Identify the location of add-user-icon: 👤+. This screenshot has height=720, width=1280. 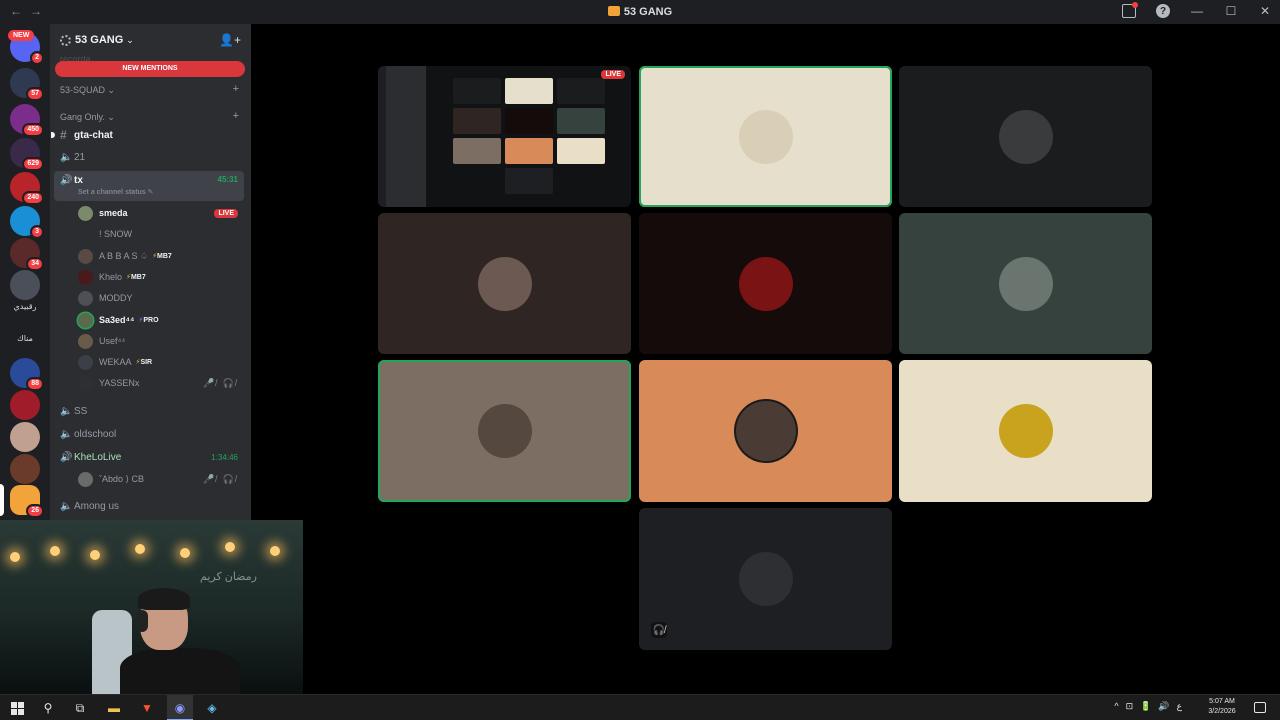
(230, 40).